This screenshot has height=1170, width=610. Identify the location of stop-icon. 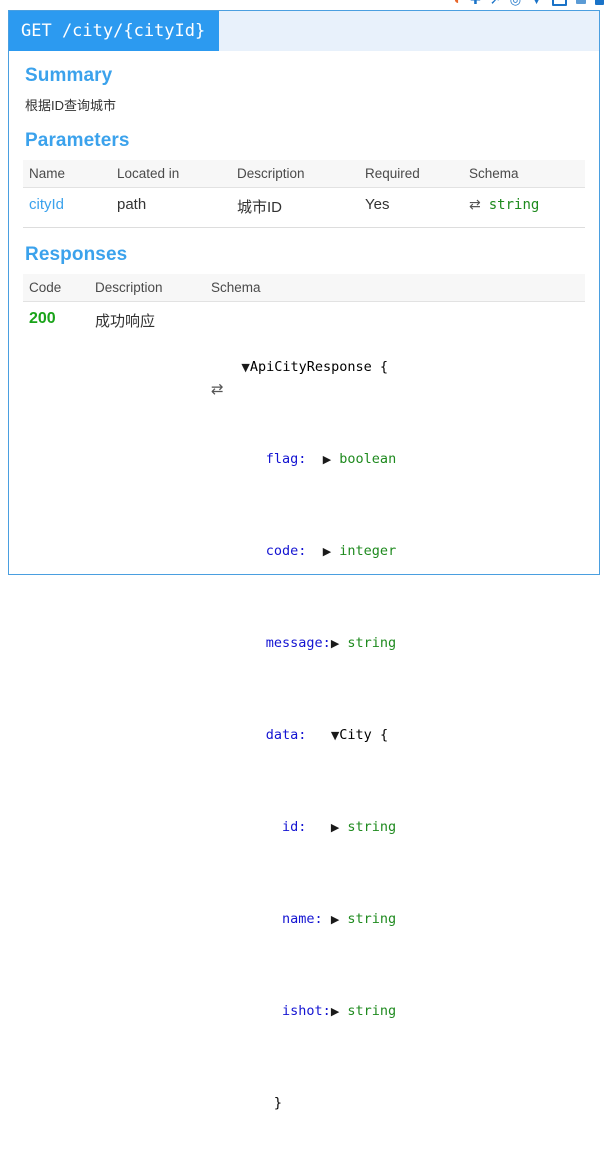
(599, 2).